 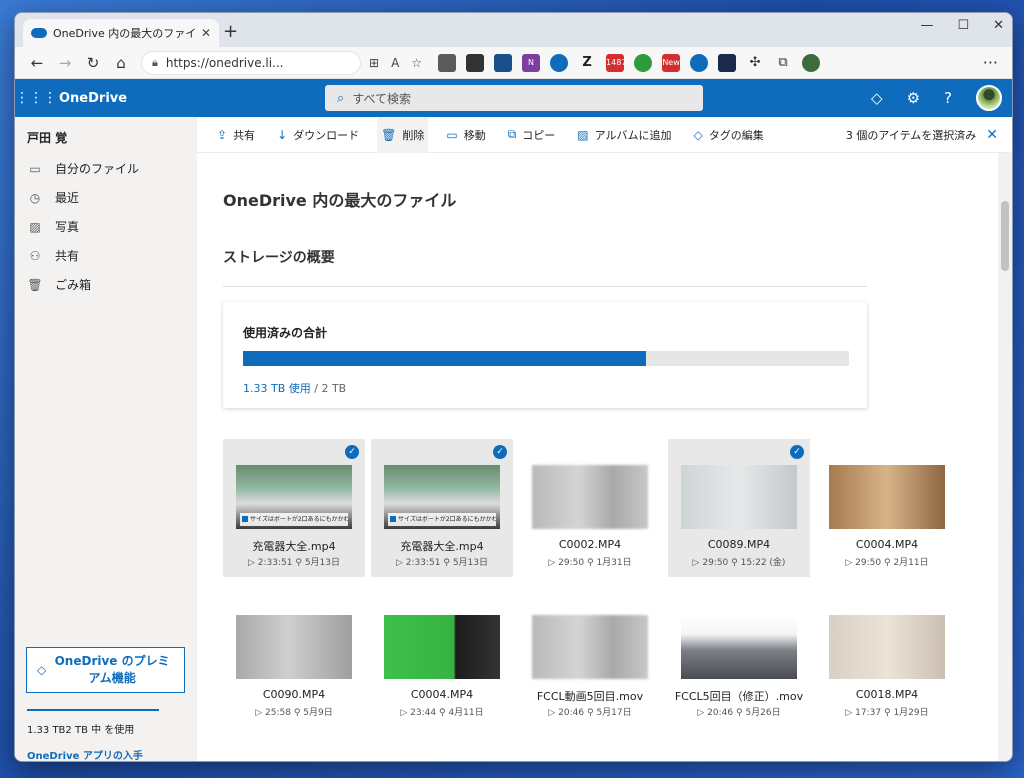 I want to click on onedrive-header: ⋮⋮⋮ OneDrive ⌕ すべて検索 ◇ ⚙ ?, so click(x=513, y=98).